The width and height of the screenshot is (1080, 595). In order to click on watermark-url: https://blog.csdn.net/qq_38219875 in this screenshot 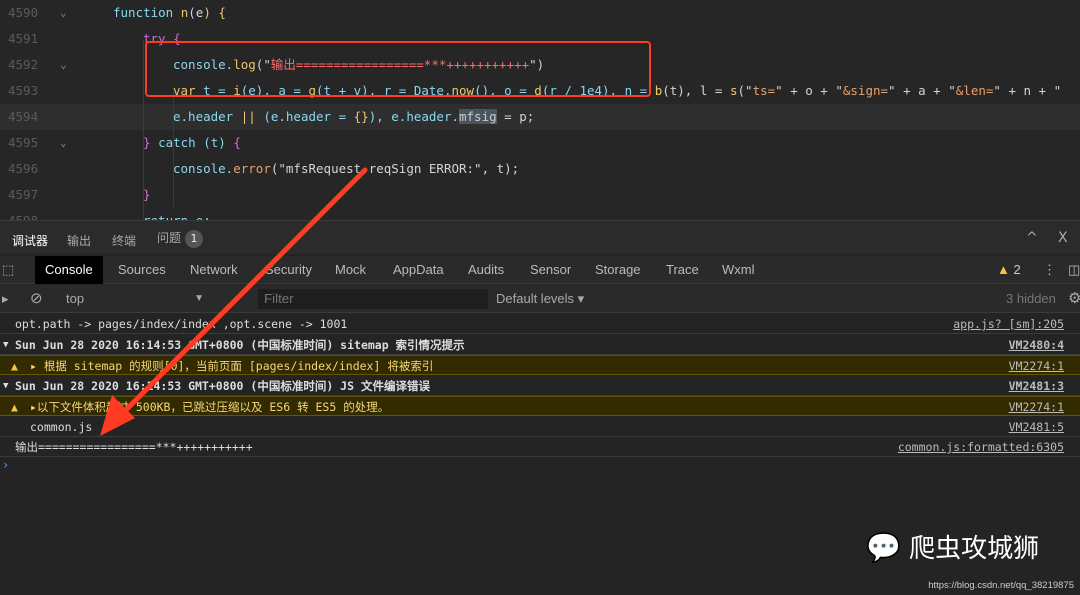, I will do `click(1001, 585)`.